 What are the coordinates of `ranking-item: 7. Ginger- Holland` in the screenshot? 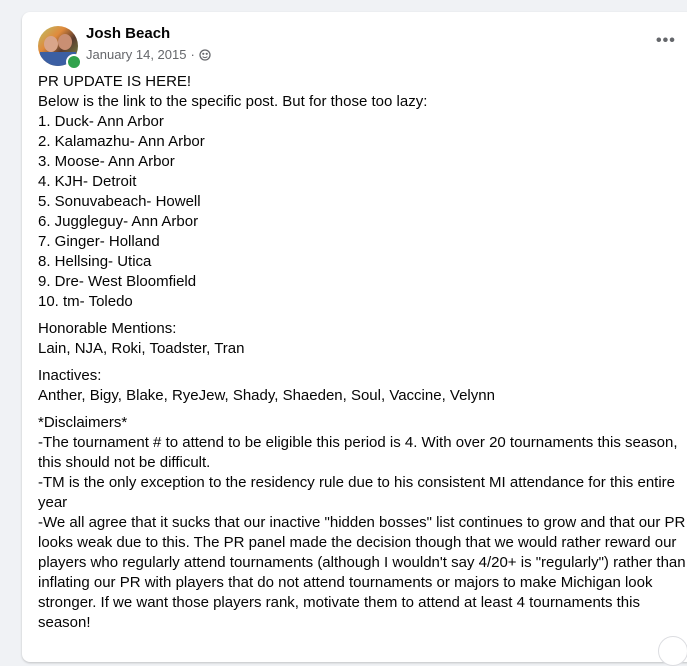 It's located at (99, 241).